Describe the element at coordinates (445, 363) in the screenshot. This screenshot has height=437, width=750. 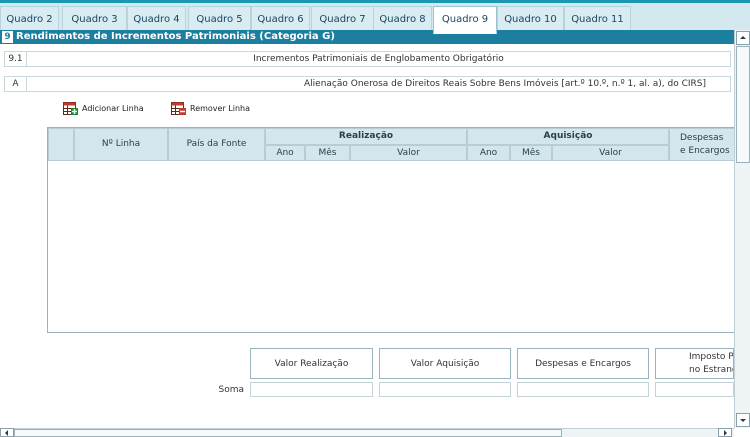
I see `total-valor-aquisicao-header: Valor Aquisição` at that location.